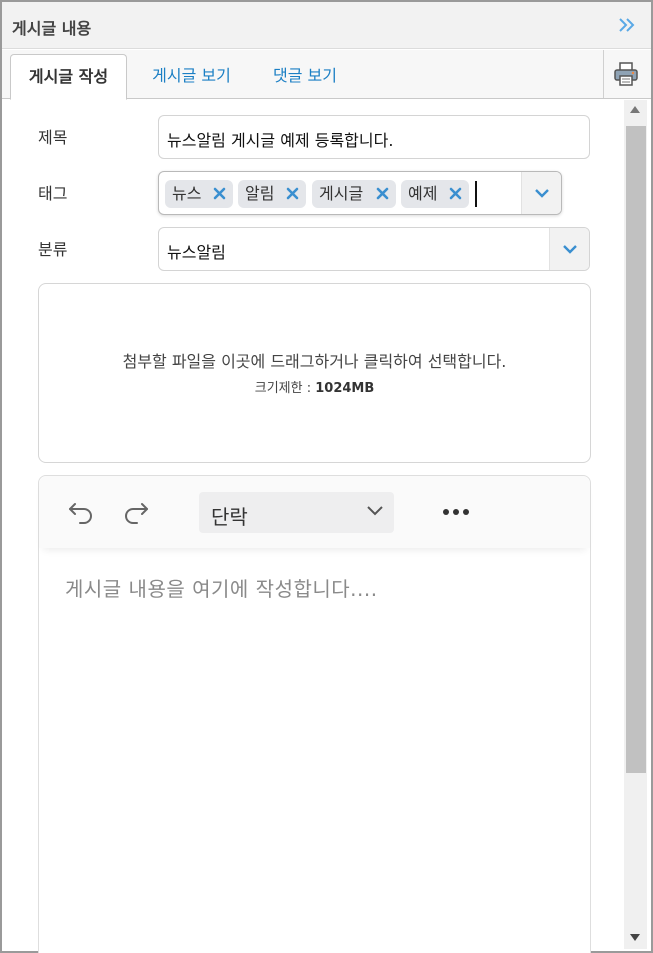  What do you see at coordinates (635, 937) in the screenshot?
I see `scroll-down-icon` at bounding box center [635, 937].